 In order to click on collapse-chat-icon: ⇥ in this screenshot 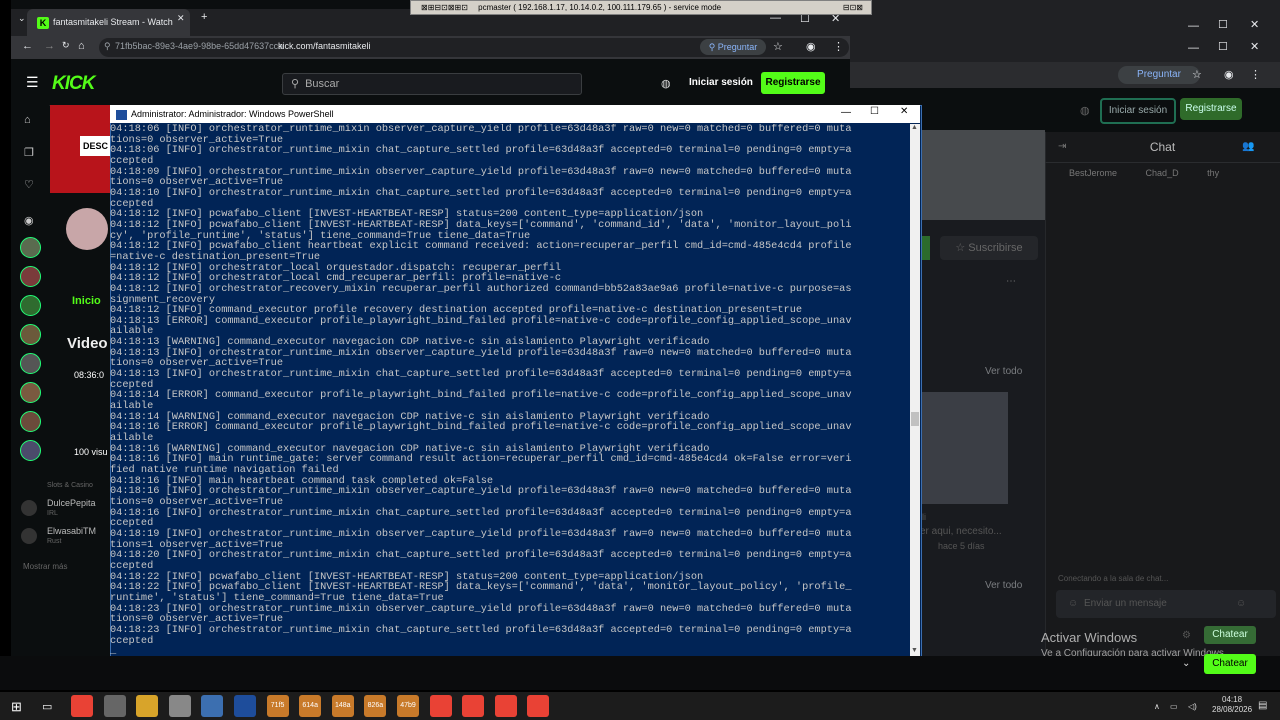, I will do `click(1062, 146)`.